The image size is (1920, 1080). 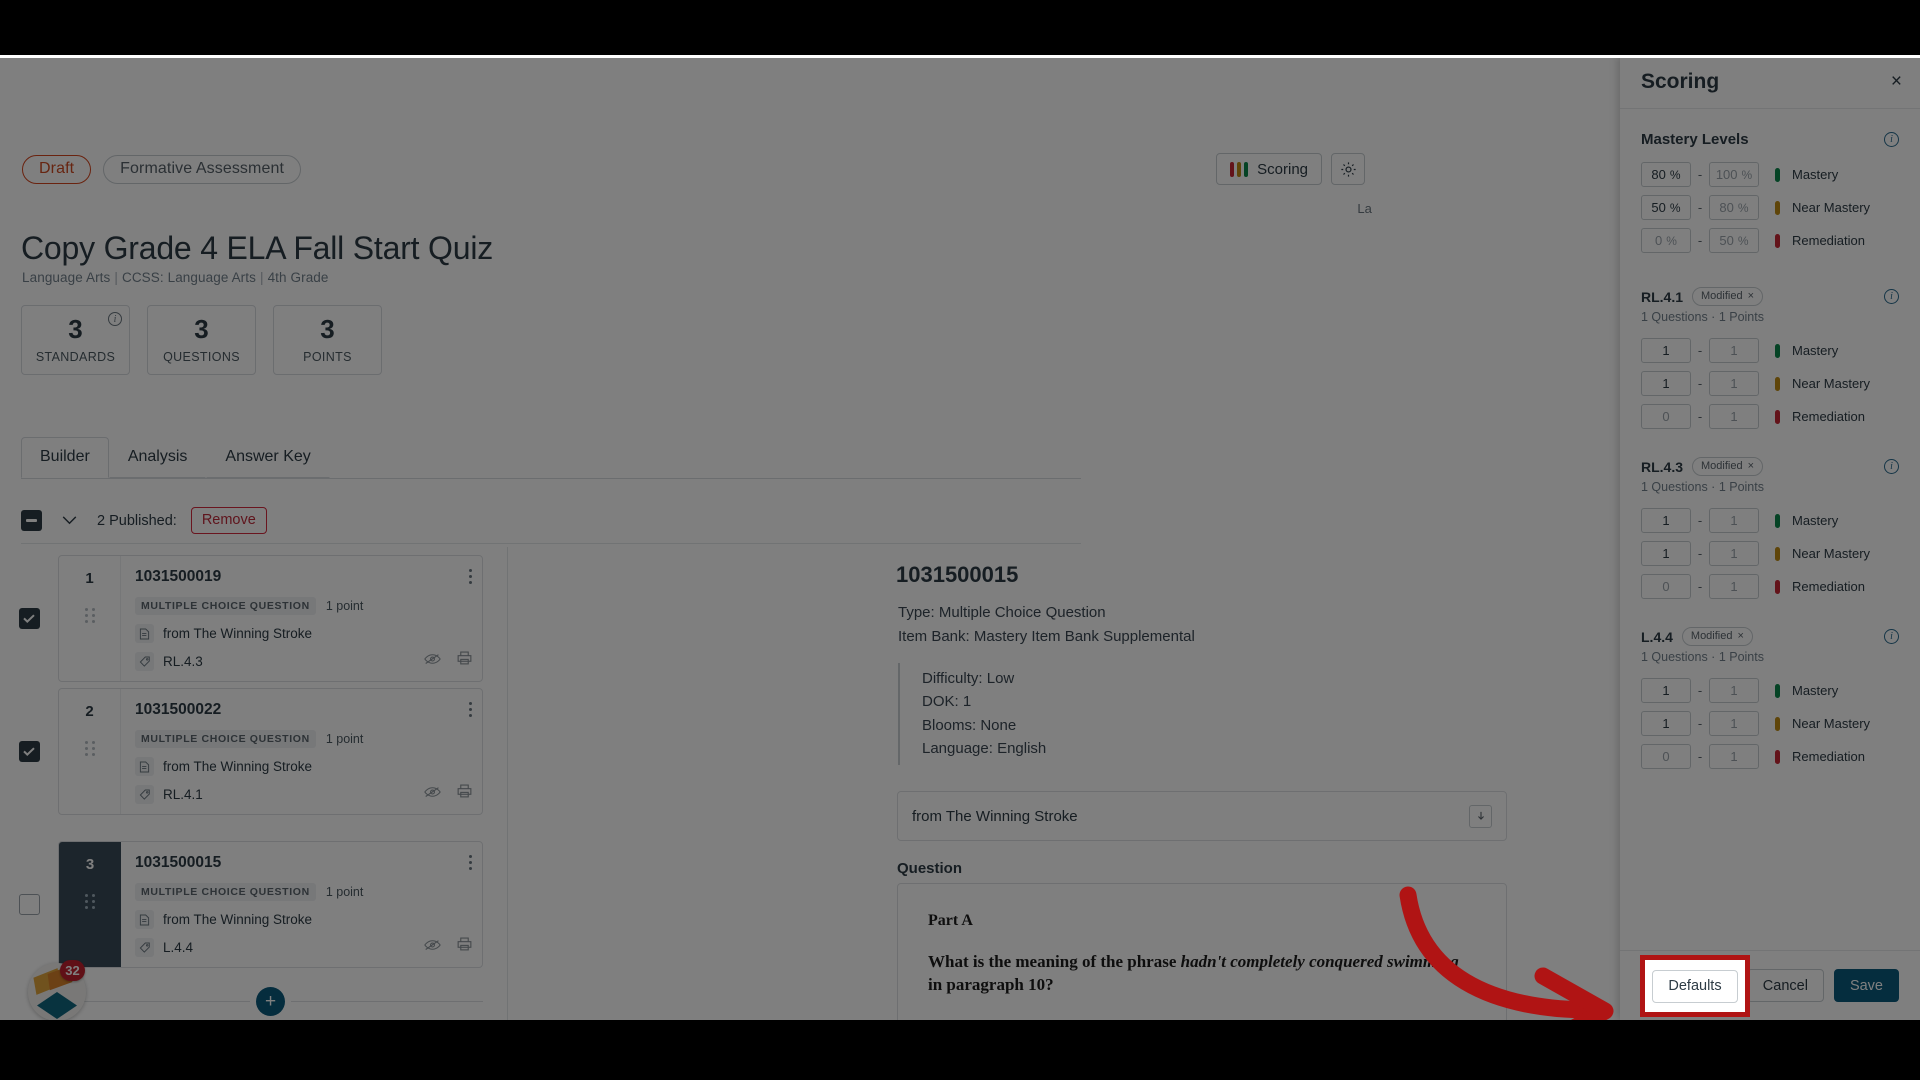 I want to click on value: 50, so click(x=1726, y=240).